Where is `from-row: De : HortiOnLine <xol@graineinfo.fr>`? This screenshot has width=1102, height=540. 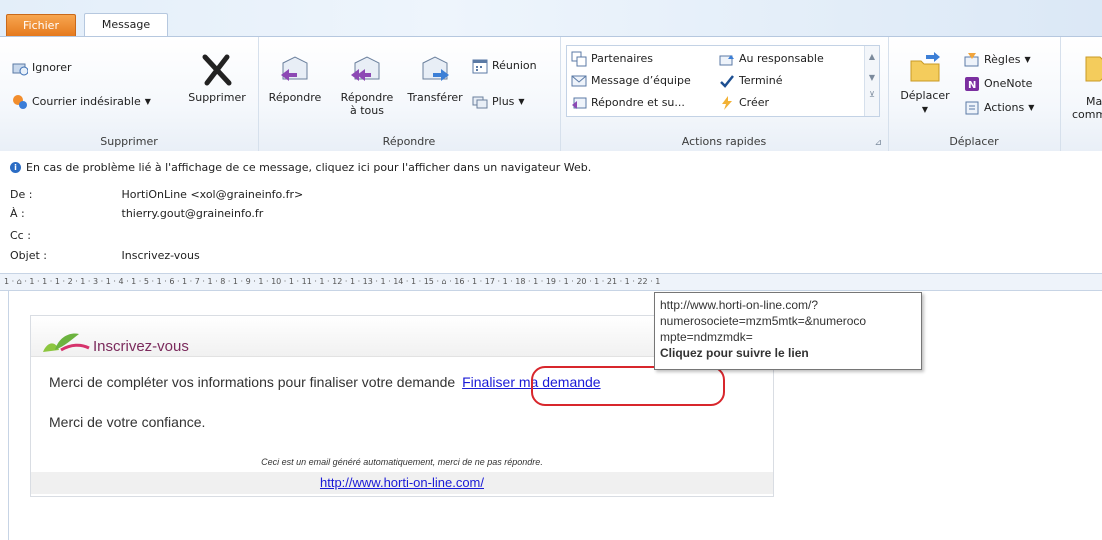 from-row: De : HortiOnLine <xol@graineinfo.fr> is located at coordinates (156, 195).